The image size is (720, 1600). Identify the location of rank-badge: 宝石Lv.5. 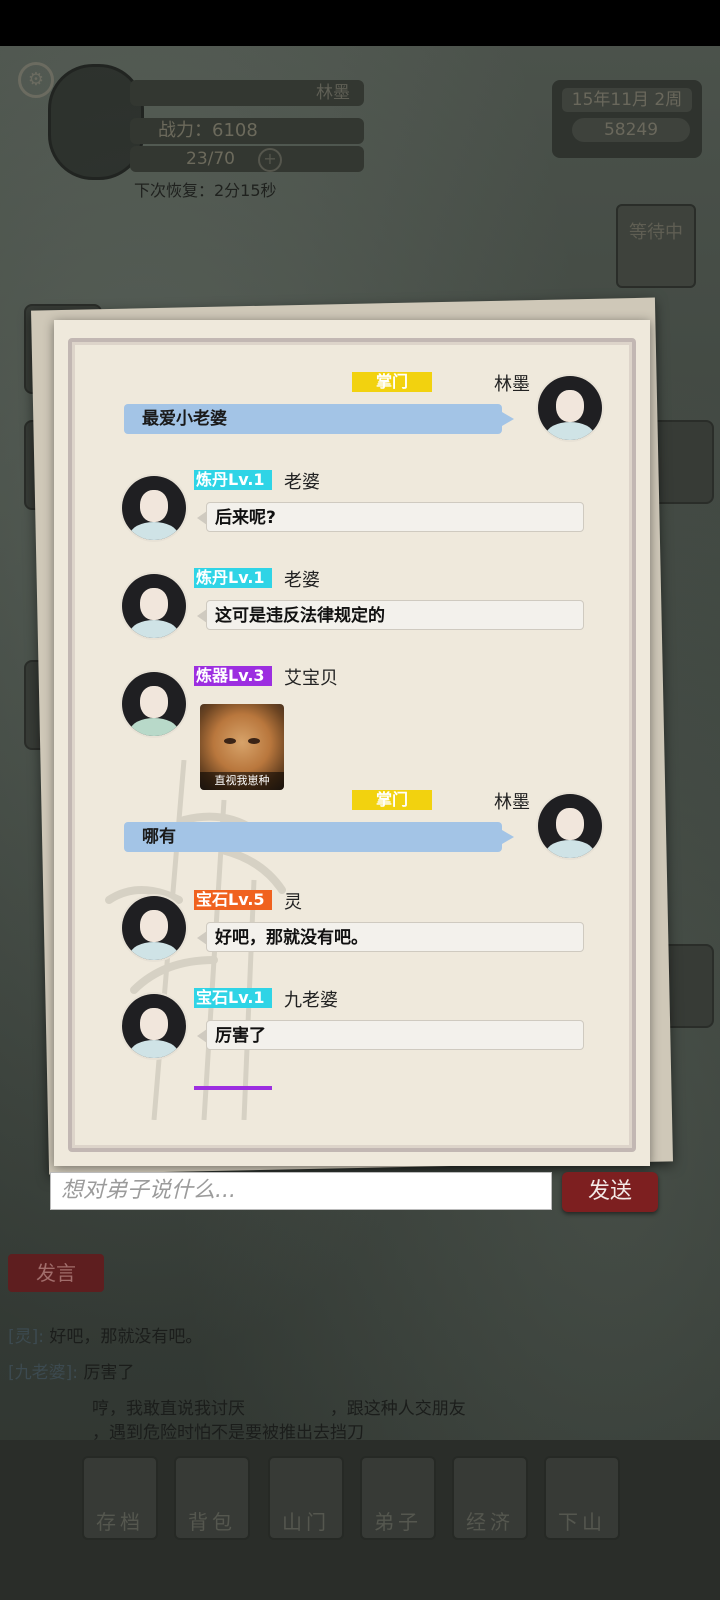
(233, 900).